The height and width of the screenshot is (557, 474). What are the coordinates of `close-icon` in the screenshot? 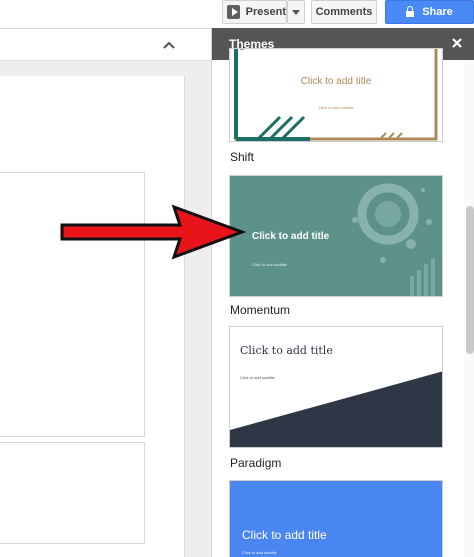 It's located at (457, 43).